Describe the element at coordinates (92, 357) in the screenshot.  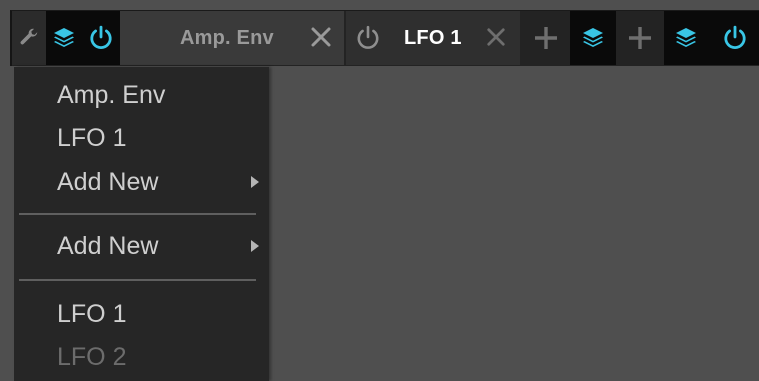
I see `menu-item-lfo-2: LFO 2` at that location.